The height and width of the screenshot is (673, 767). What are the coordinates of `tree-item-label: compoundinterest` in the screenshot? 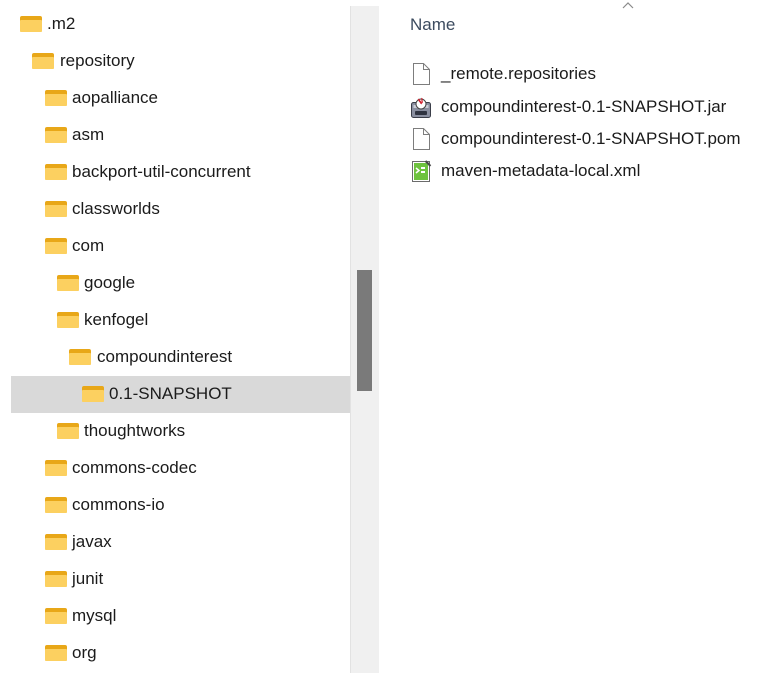 It's located at (165, 356).